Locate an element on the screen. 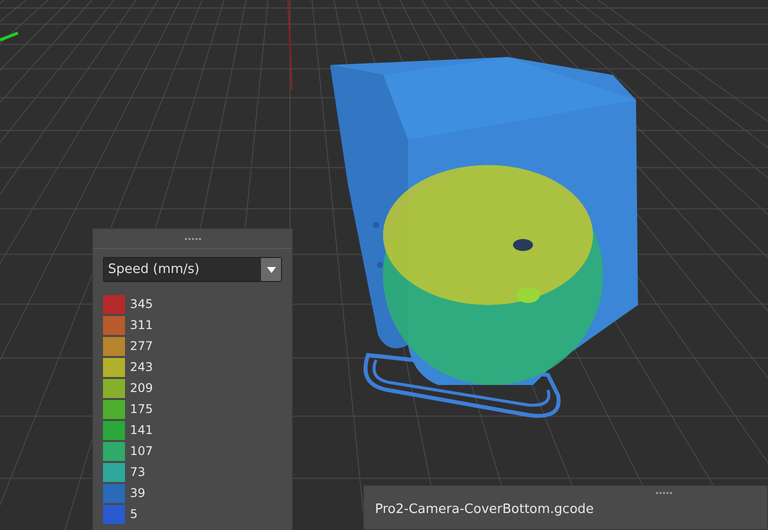 This screenshot has height=530, width=768. legend-value: 209 is located at coordinates (141, 388).